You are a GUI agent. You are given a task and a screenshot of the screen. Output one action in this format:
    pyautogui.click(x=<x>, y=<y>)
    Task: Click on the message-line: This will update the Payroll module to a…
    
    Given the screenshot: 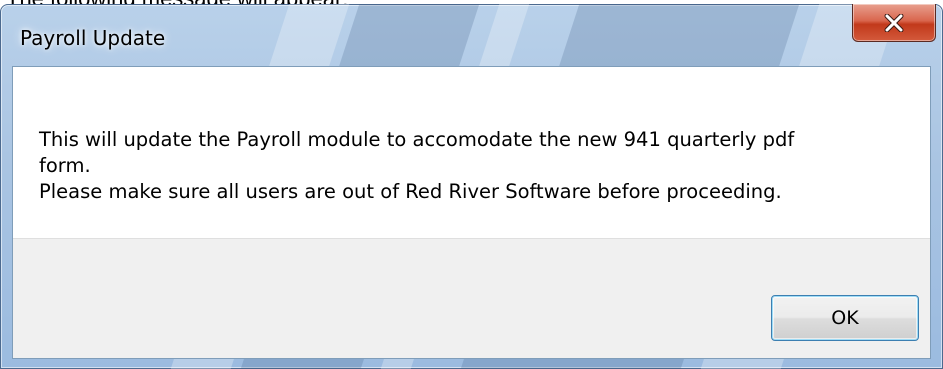 What is the action you would take?
    pyautogui.click(x=417, y=139)
    